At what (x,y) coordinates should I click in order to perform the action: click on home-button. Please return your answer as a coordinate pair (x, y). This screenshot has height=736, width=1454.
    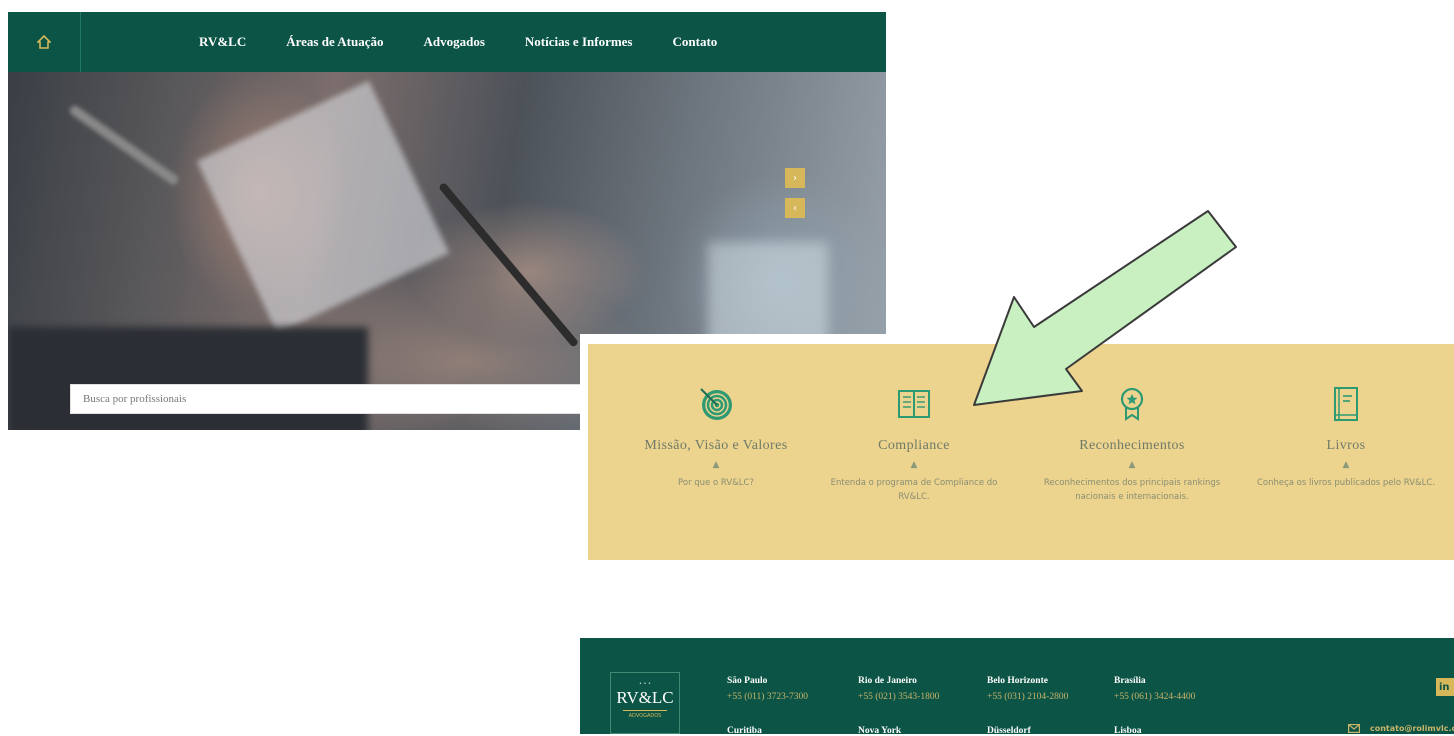
    Looking at the image, I should click on (44, 42).